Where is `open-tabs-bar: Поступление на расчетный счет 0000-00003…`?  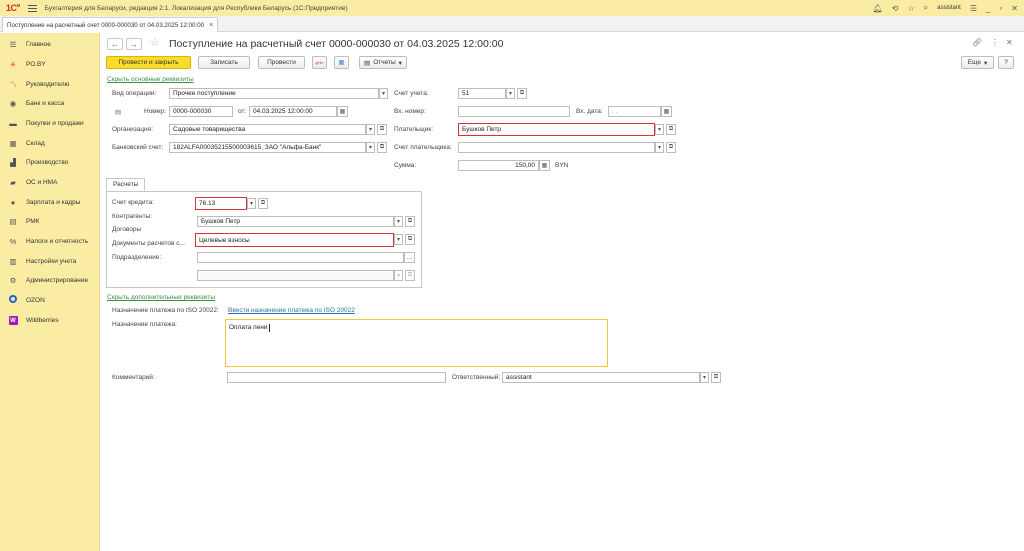 open-tabs-bar: Поступление на расчетный счет 0000-00003… is located at coordinates (512, 24).